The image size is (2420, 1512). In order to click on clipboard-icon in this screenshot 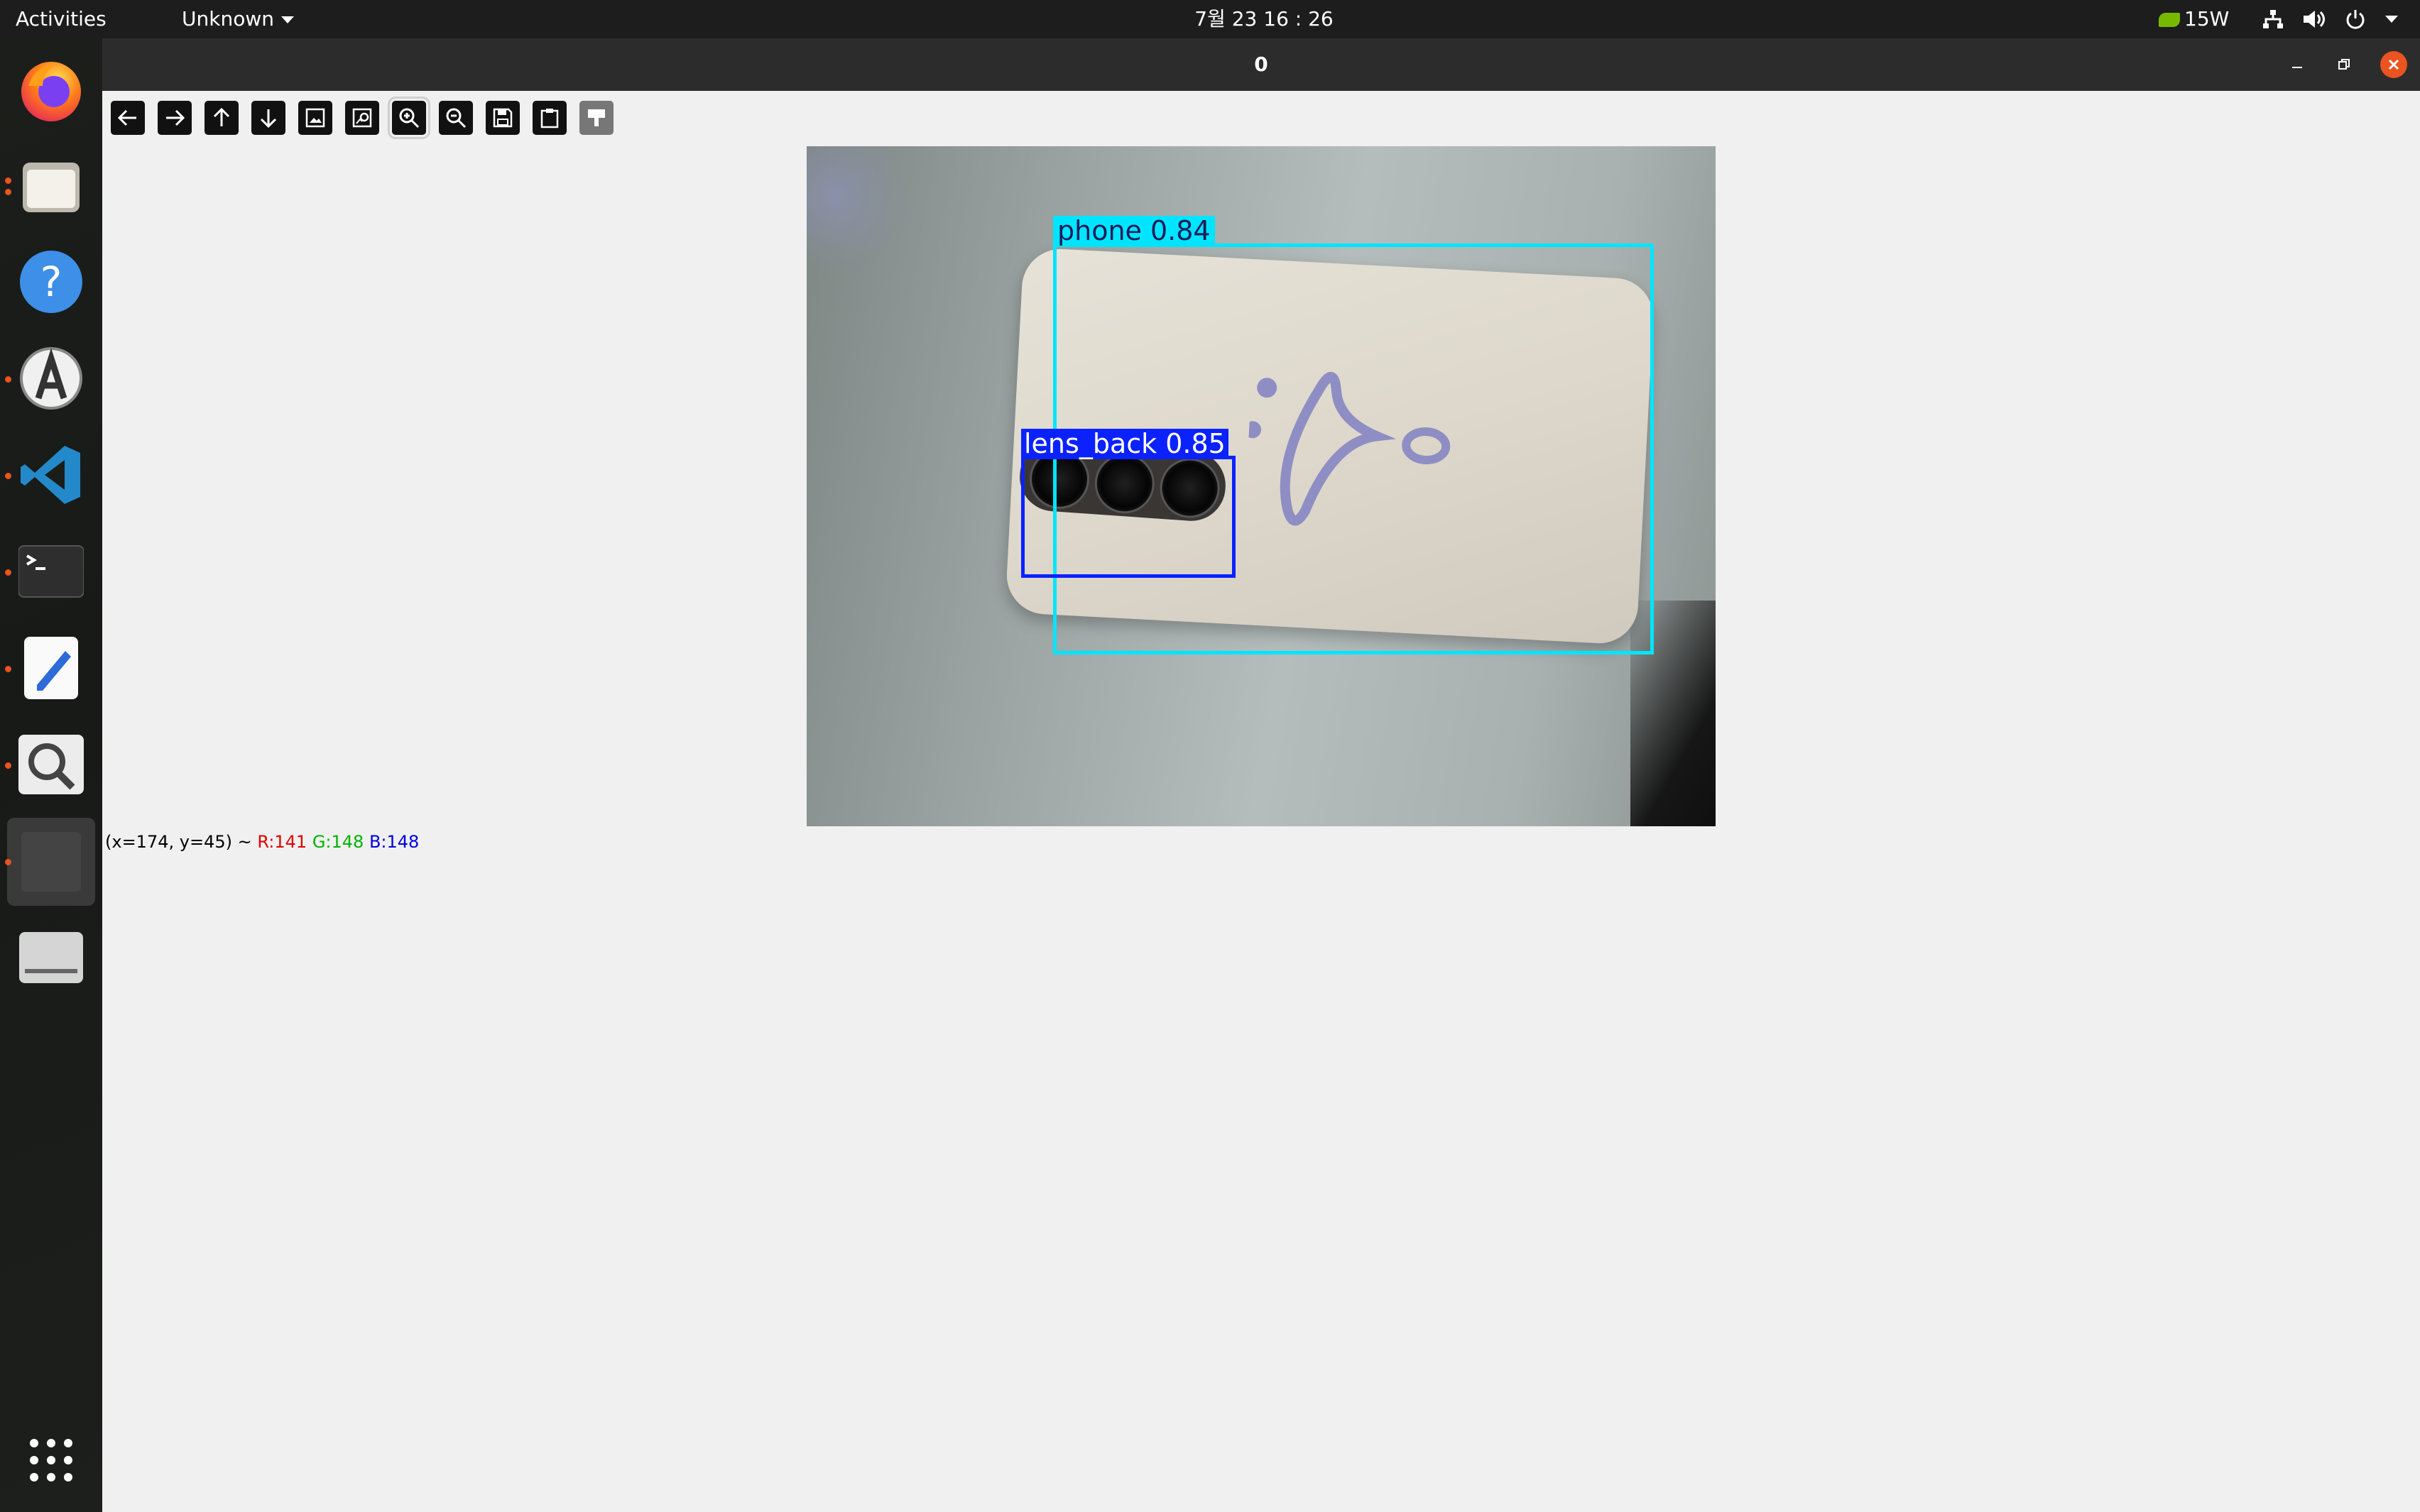, I will do `click(549, 119)`.